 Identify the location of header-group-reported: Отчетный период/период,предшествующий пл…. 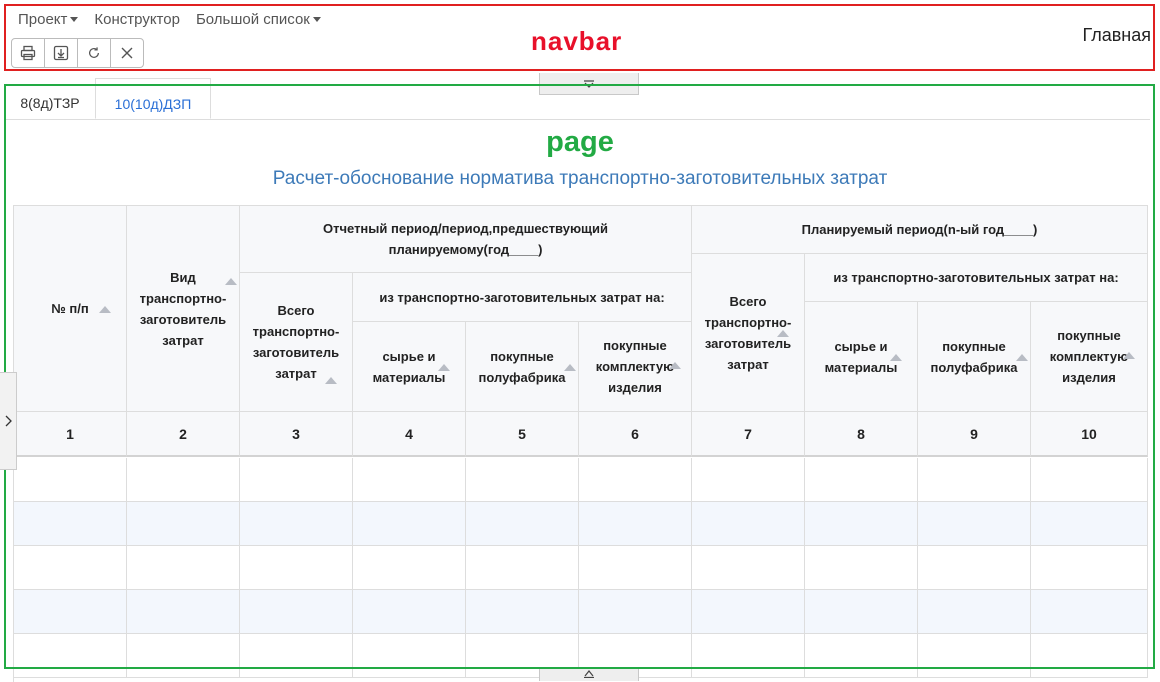
(466, 239).